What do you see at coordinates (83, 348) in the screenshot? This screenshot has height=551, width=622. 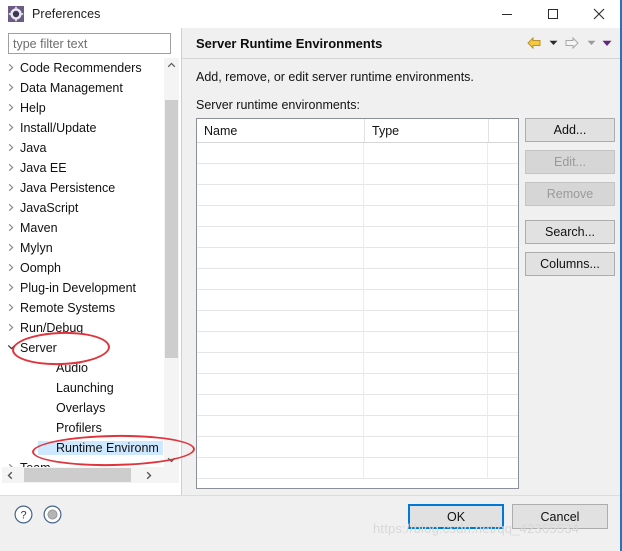 I see `tree-item: Server` at bounding box center [83, 348].